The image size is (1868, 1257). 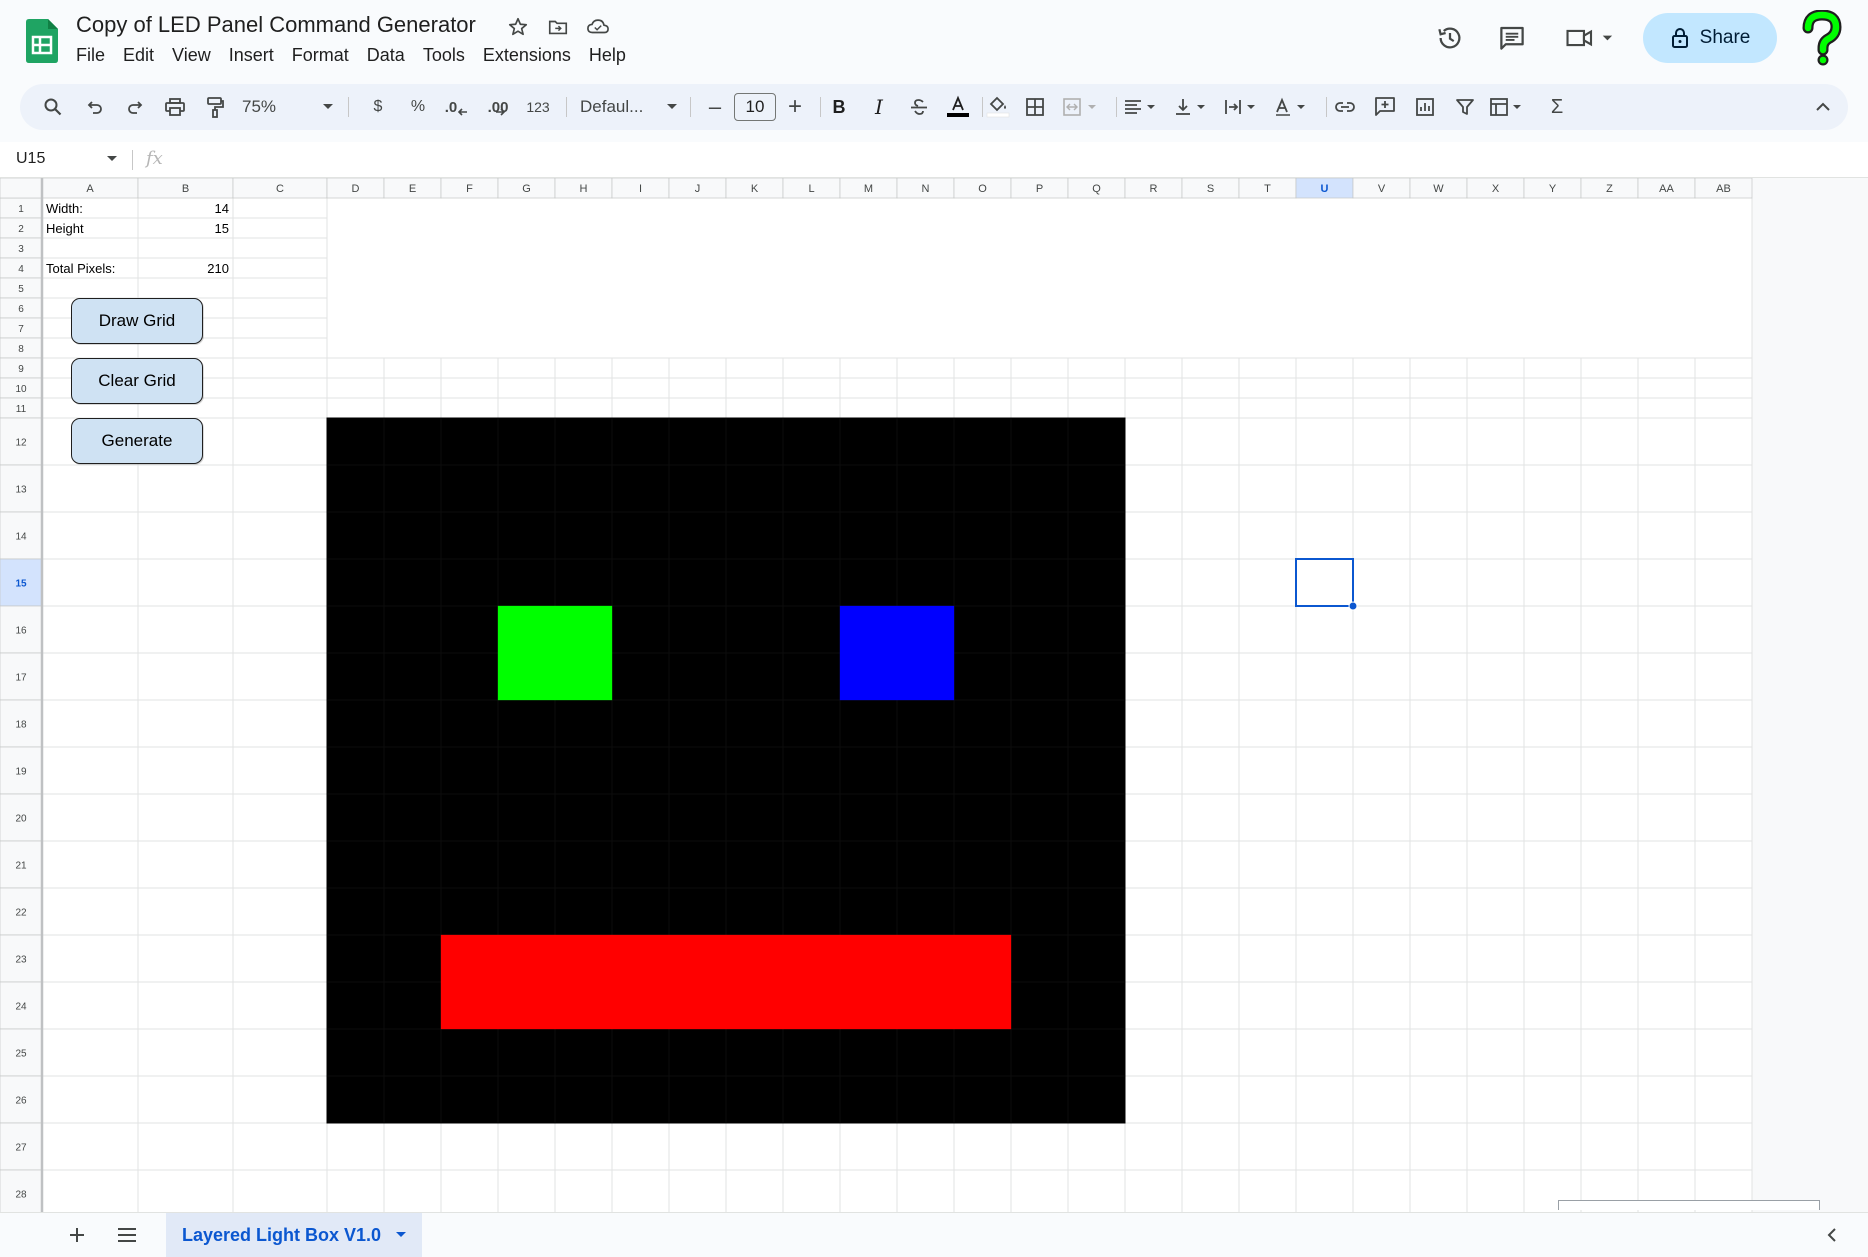 What do you see at coordinates (1425, 107) in the screenshot?
I see `insert-chart-icon` at bounding box center [1425, 107].